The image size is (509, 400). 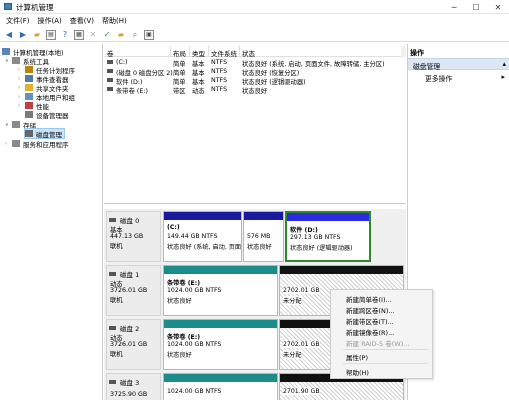 What do you see at coordinates (82, 21) in the screenshot?
I see `menu-view: 查看(V)` at bounding box center [82, 21].